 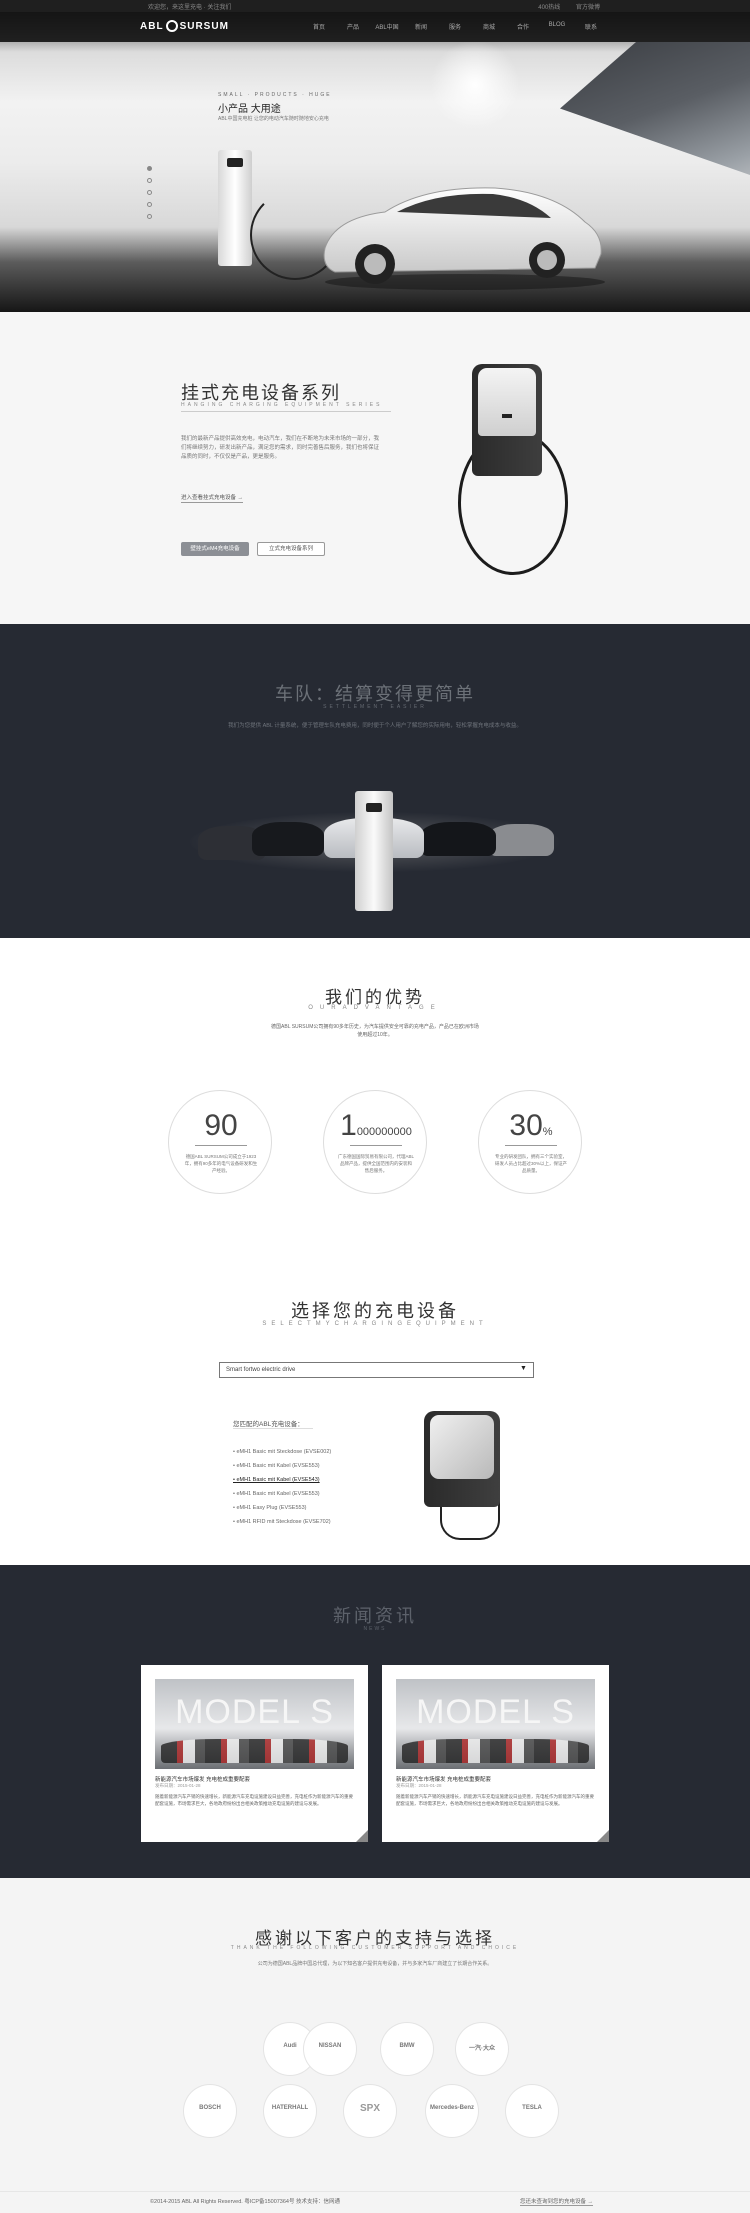 What do you see at coordinates (451, 2108) in the screenshot?
I see `client-logo-label: Mercedes-Benz` at bounding box center [451, 2108].